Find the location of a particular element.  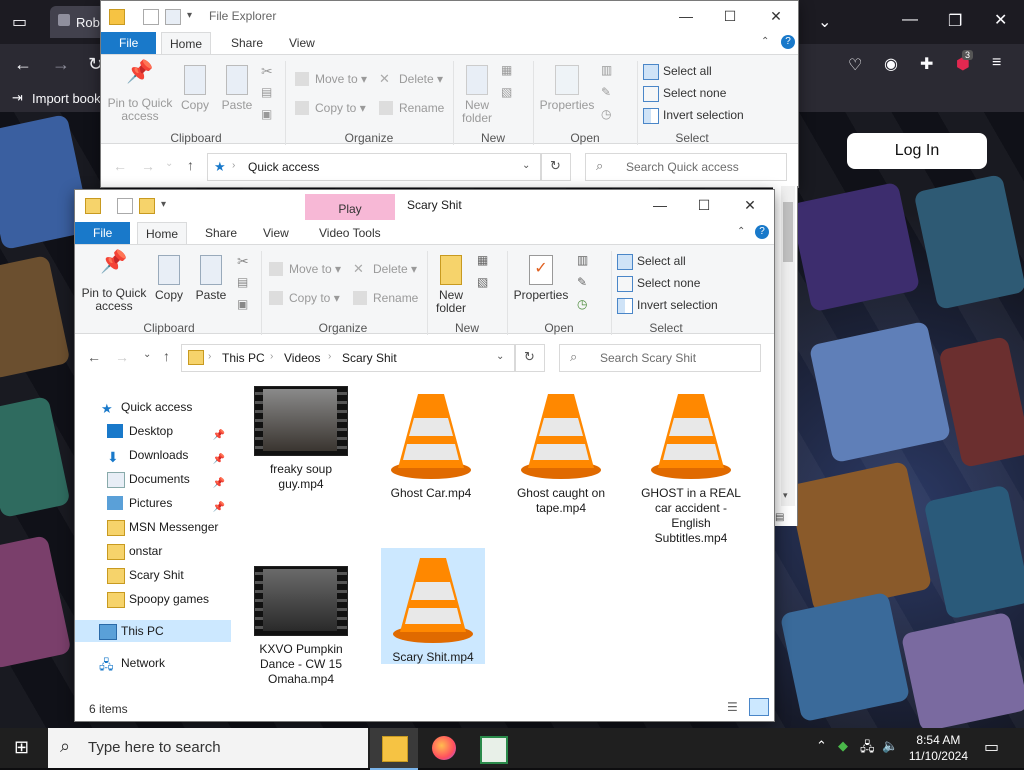

search-box: ⌕ Search Scary Shit is located at coordinates (660, 358).